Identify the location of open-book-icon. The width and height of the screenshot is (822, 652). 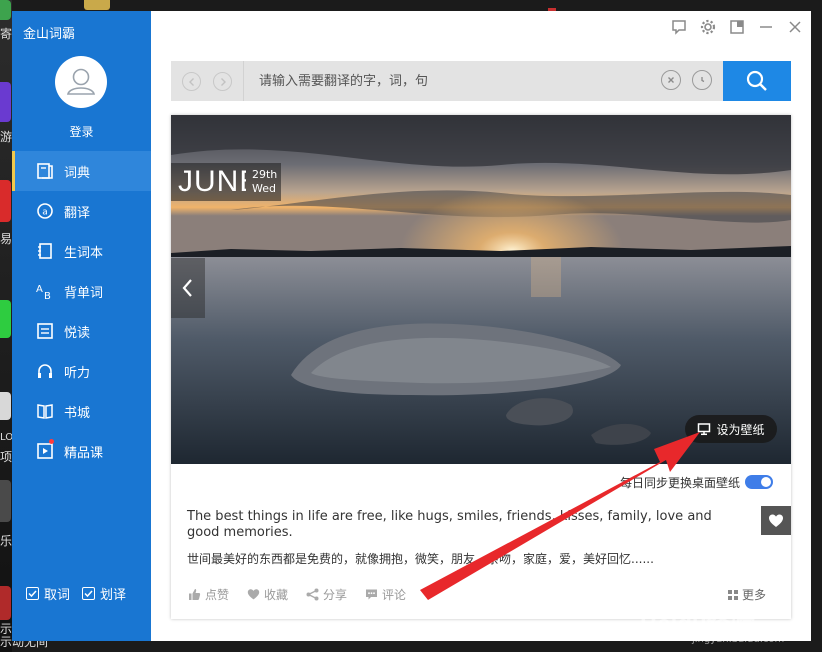
(45, 411).